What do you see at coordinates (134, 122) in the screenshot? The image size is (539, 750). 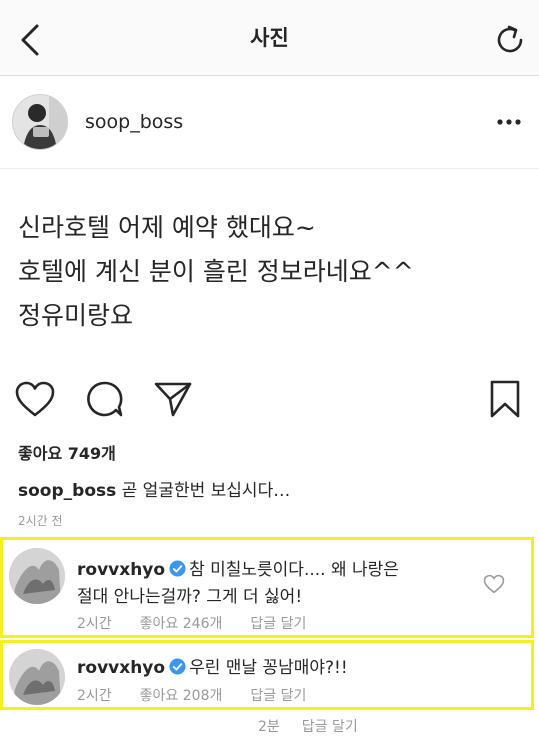 I see `post-username: soop_boss` at bounding box center [134, 122].